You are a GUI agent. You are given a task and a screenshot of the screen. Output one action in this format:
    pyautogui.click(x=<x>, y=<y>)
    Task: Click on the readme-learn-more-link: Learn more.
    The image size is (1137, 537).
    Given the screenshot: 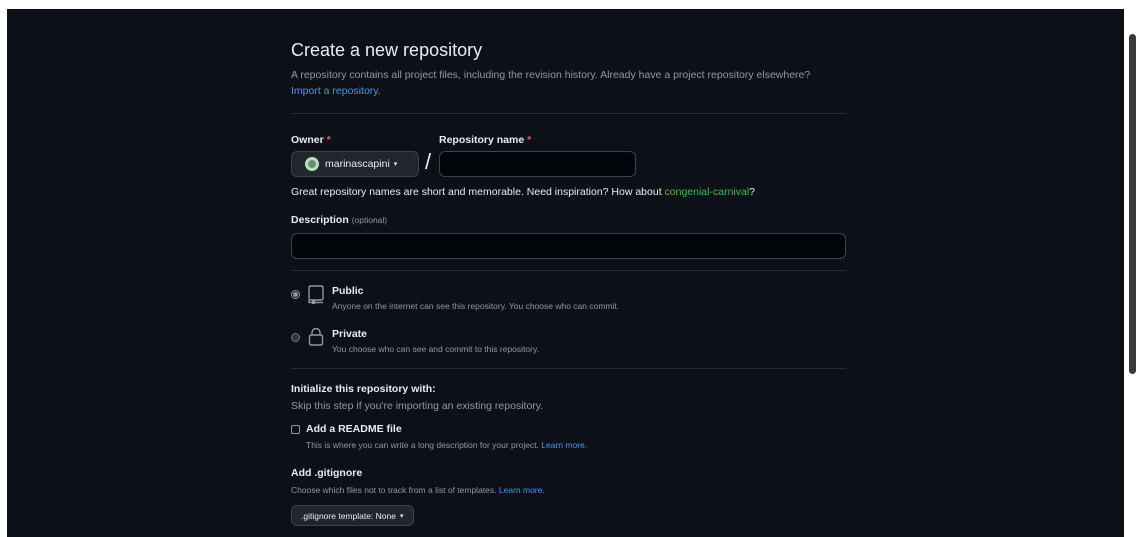 What is the action you would take?
    pyautogui.click(x=564, y=445)
    